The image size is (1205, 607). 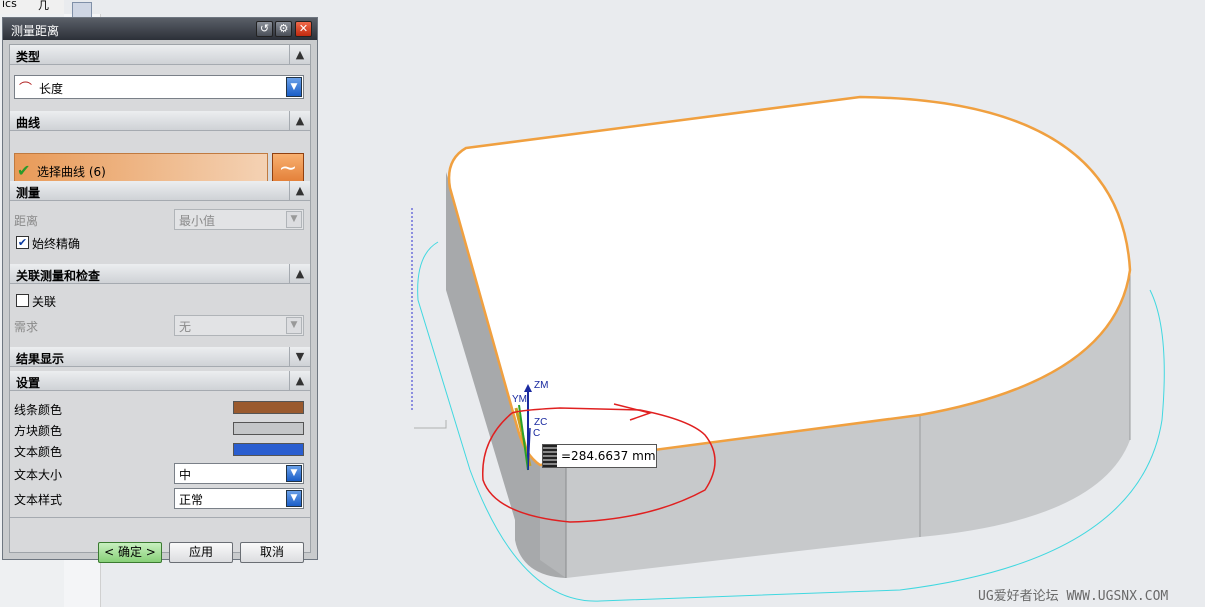 I want to click on requirement-select: 无 ▼, so click(x=239, y=325).